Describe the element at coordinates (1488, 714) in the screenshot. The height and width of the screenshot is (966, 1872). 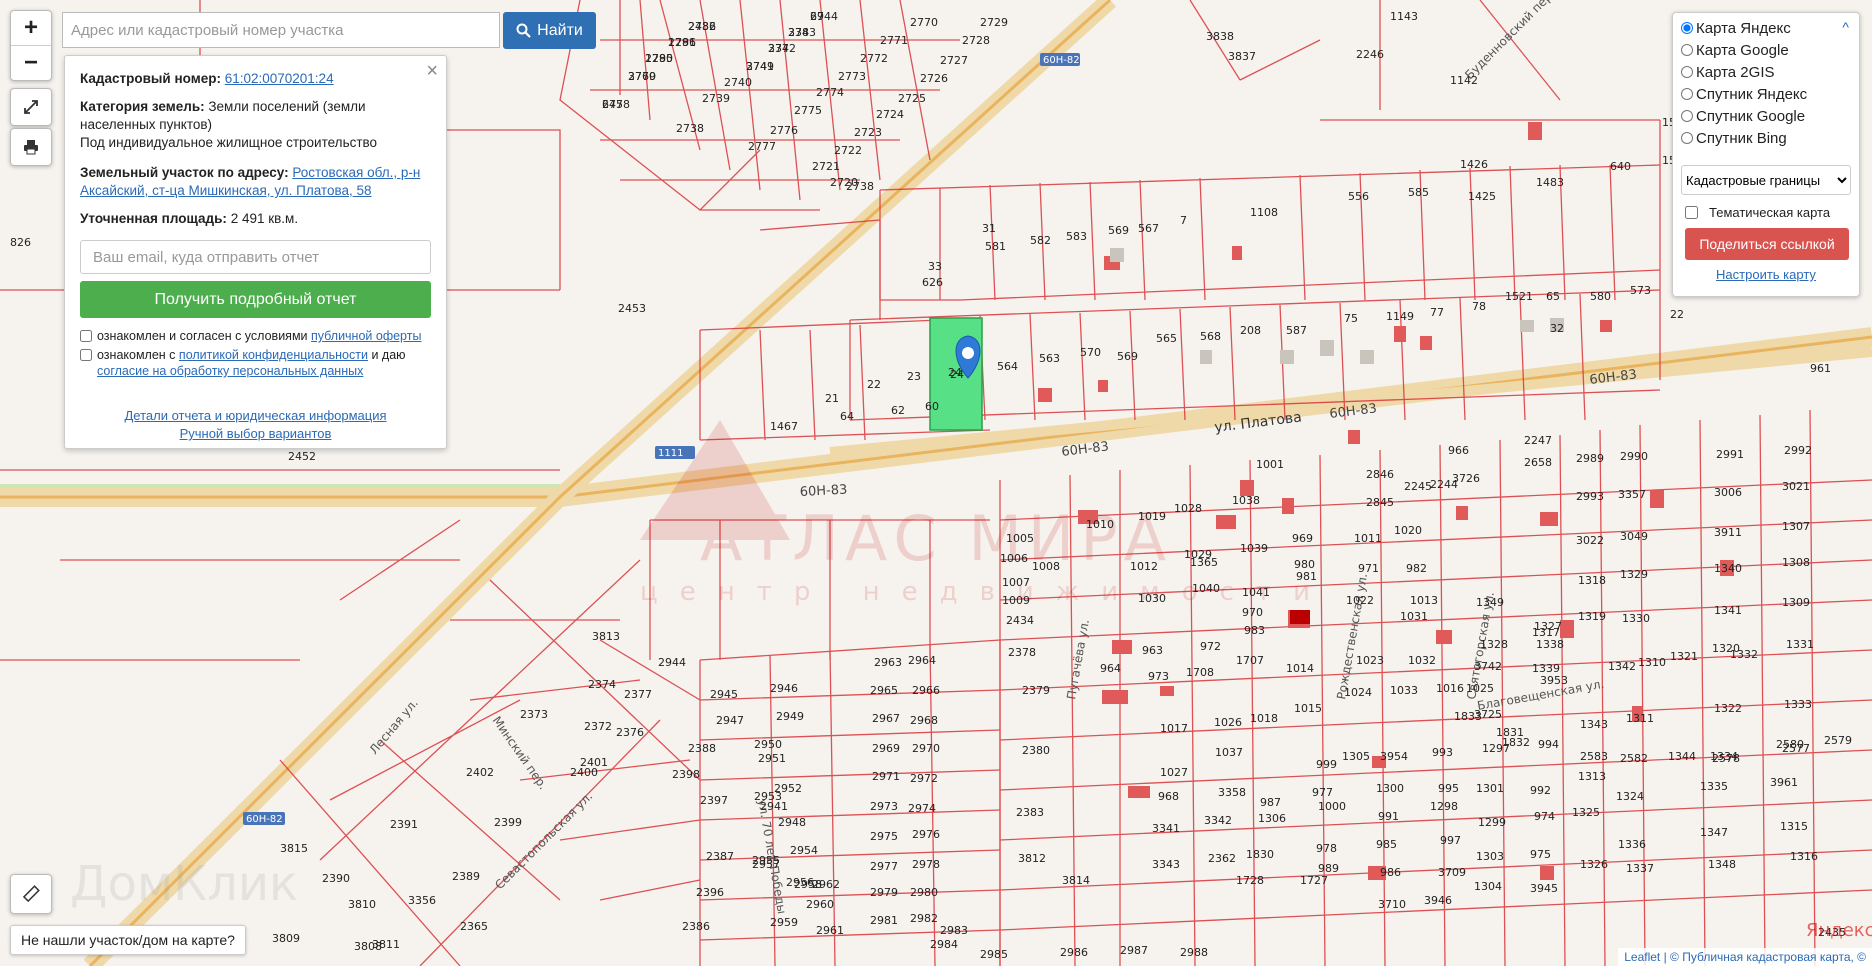
I see `parcel-number: 3725` at that location.